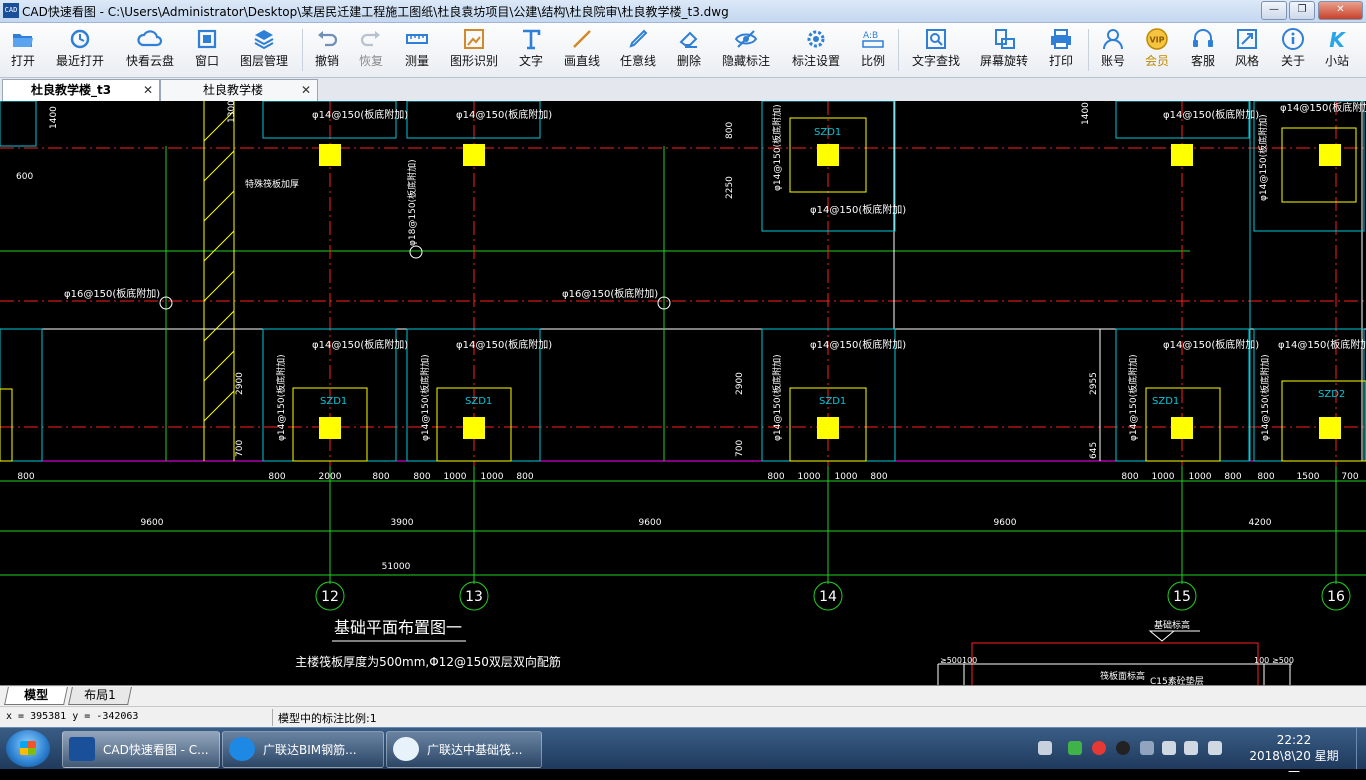  I want to click on tool-label: 撤销, so click(326, 61).